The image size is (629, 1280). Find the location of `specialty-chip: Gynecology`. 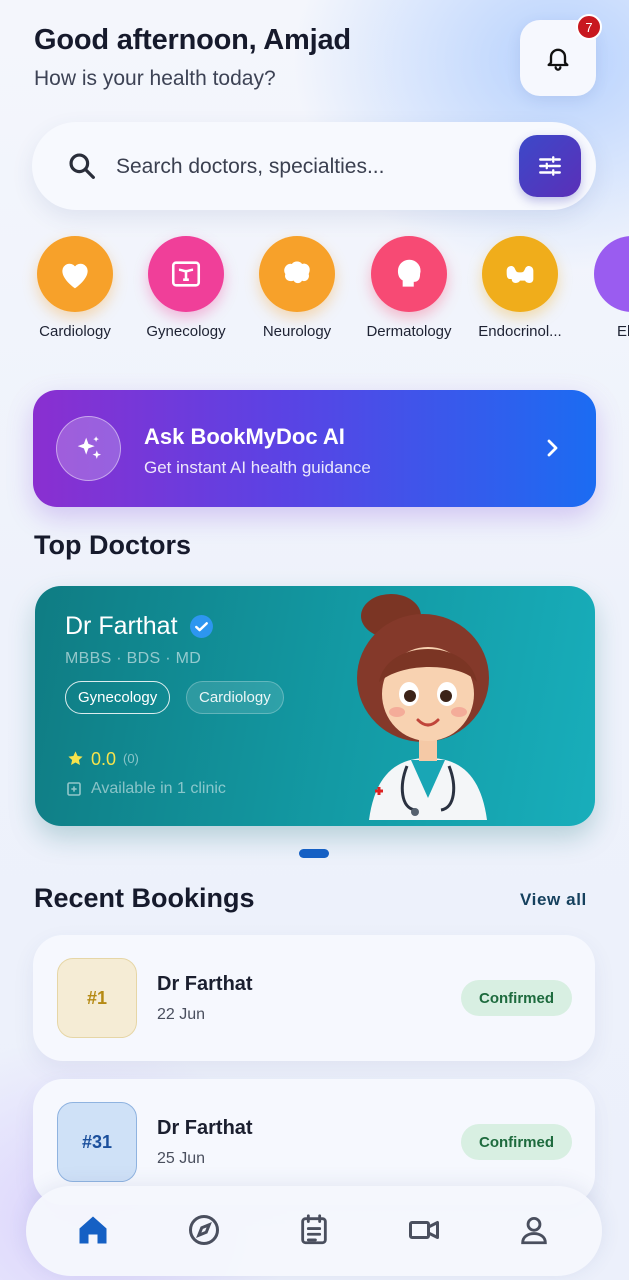

specialty-chip: Gynecology is located at coordinates (118, 697).